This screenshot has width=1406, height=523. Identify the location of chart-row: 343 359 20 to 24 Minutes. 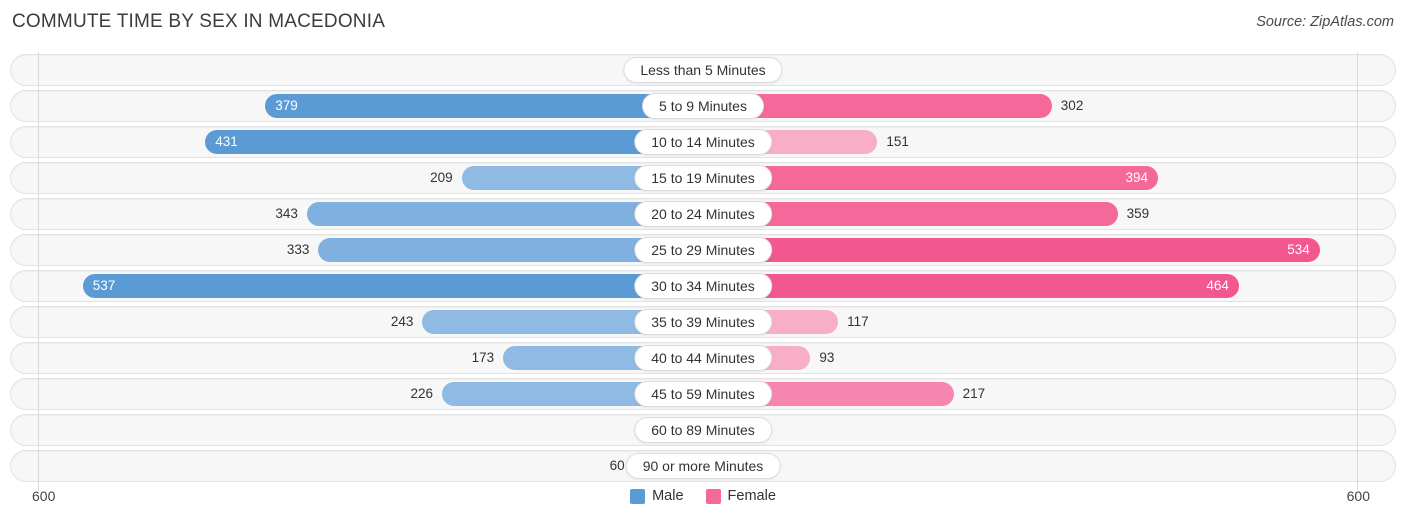
(703, 214).